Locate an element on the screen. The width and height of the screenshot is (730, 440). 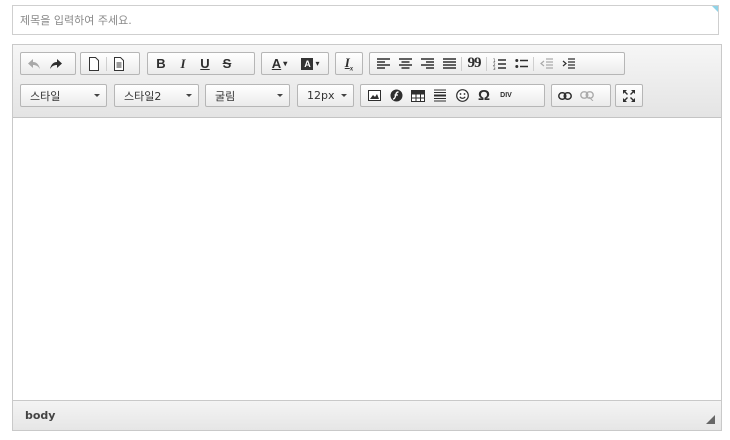
outdent-button is located at coordinates (546, 63).